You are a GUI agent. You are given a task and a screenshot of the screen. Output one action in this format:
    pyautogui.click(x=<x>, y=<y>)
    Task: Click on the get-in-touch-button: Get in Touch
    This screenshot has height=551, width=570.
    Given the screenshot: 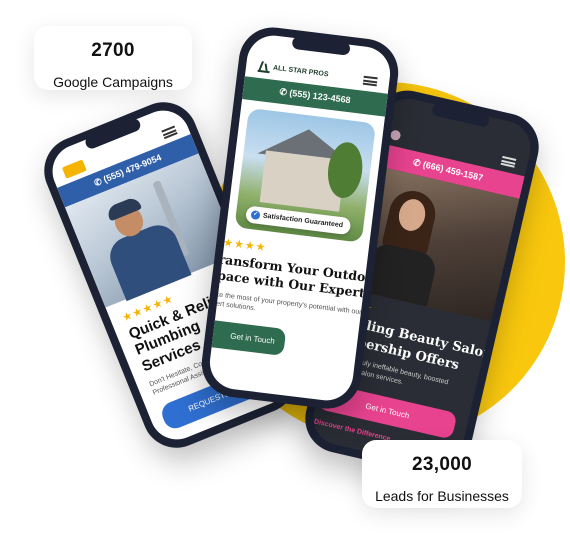 What is the action you would take?
    pyautogui.click(x=246, y=338)
    